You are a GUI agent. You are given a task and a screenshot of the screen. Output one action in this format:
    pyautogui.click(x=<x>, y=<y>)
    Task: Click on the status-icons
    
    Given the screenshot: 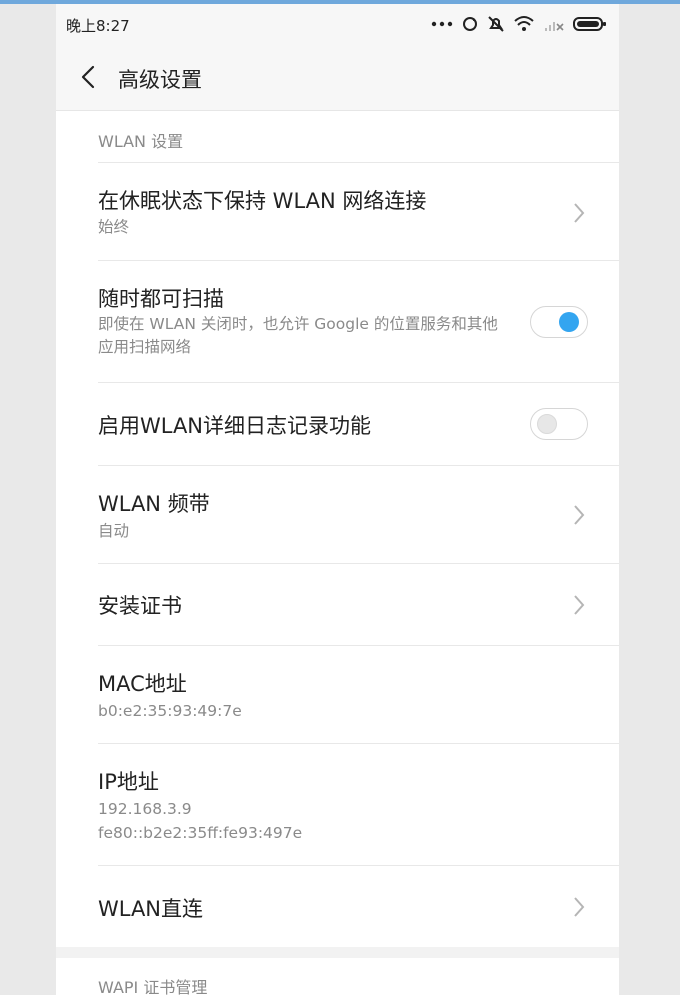 What is the action you would take?
    pyautogui.click(x=519, y=24)
    